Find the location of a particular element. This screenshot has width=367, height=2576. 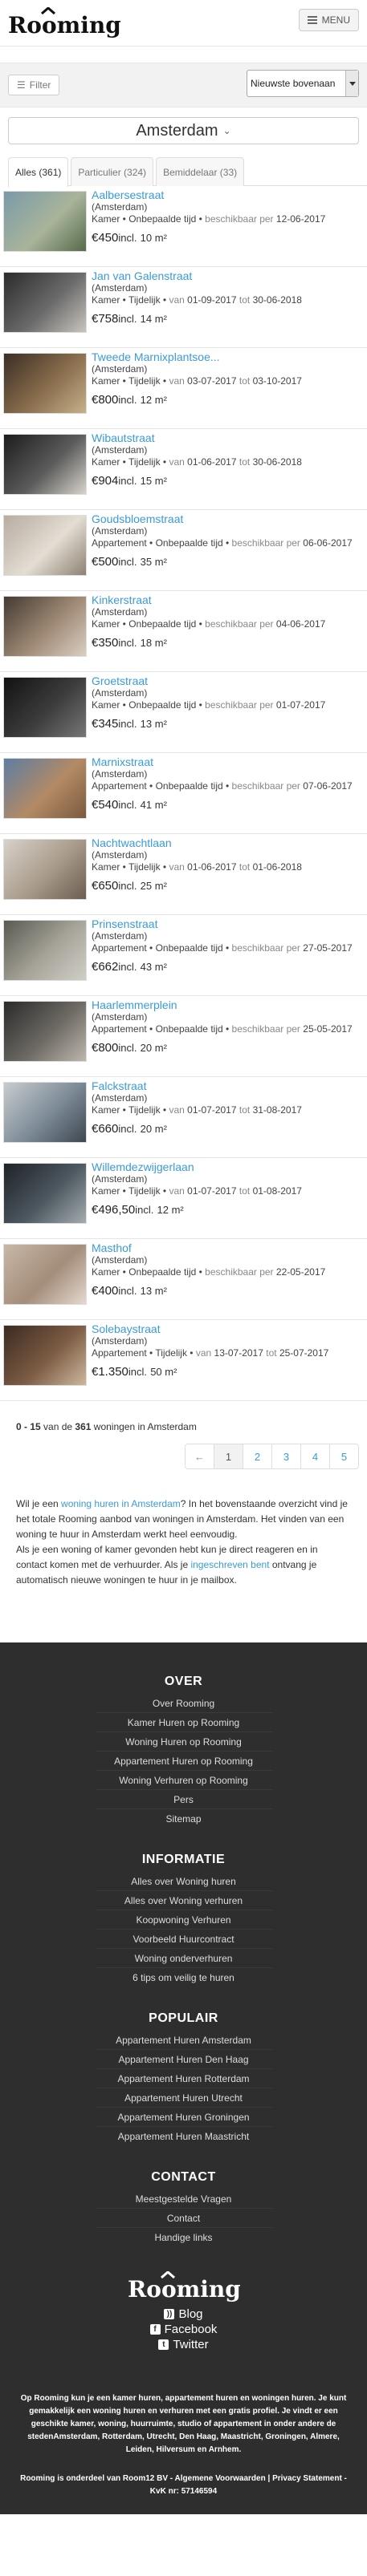

filter-button: ☰ Filter is located at coordinates (34, 85).